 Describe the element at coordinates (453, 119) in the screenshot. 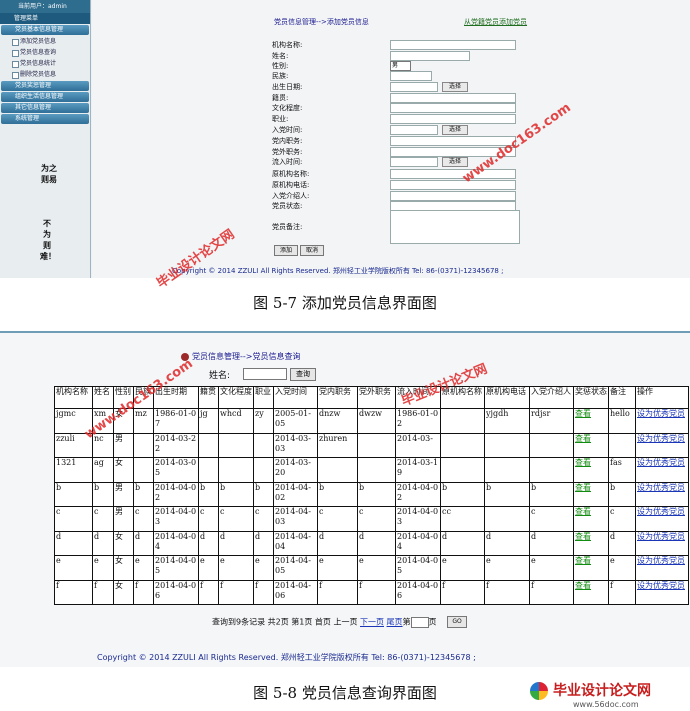

I see `job-input` at that location.